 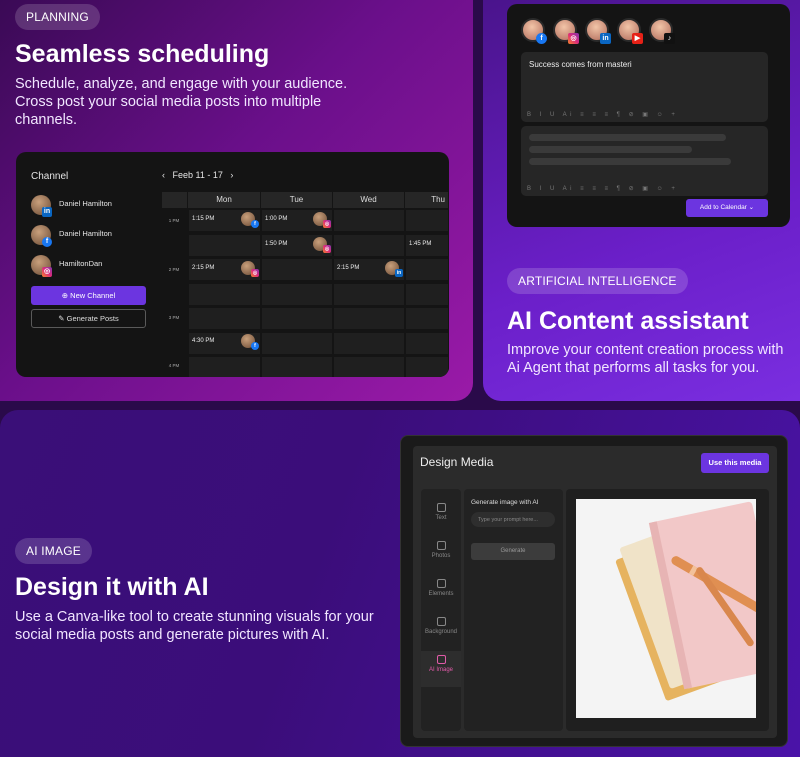 What do you see at coordinates (142, 54) in the screenshot?
I see `planning-title: Seamless scheduling` at bounding box center [142, 54].